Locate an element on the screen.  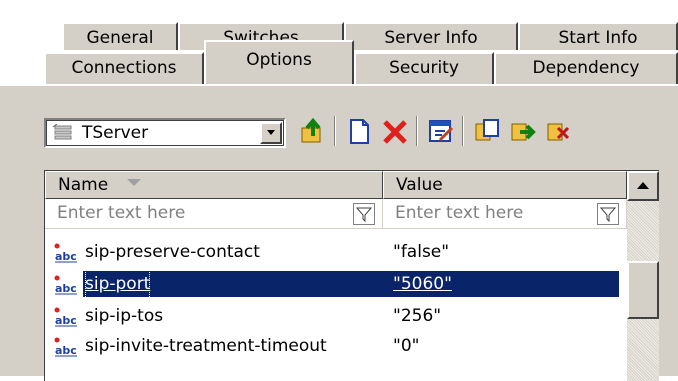
table-row: abc sip-invite-treatment-timeout "0" is located at coordinates (336, 346).